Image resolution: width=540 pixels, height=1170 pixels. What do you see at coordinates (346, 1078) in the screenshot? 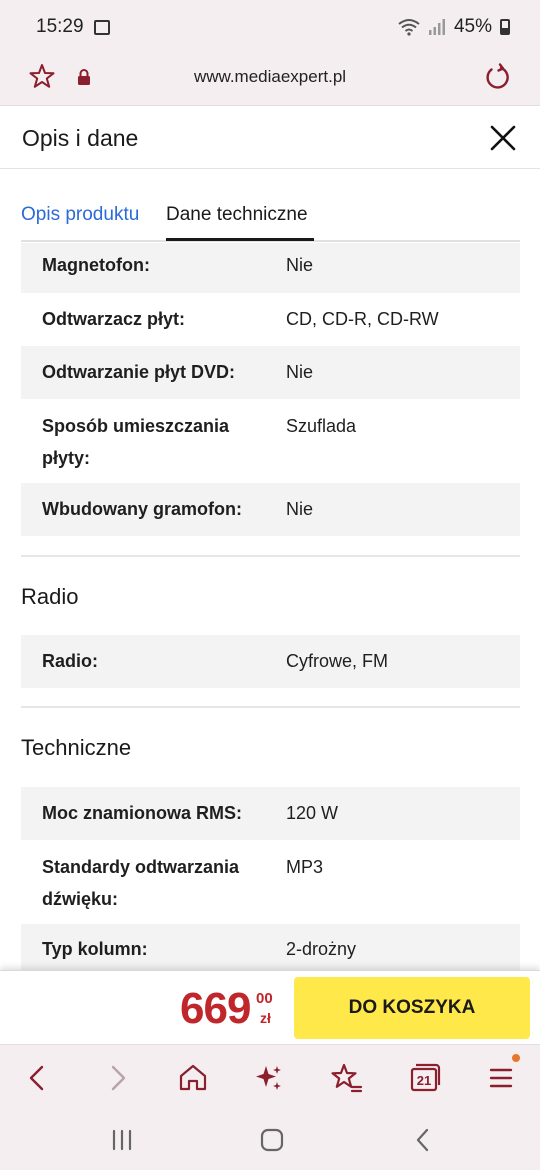
I see `bookmarks-icon` at bounding box center [346, 1078].